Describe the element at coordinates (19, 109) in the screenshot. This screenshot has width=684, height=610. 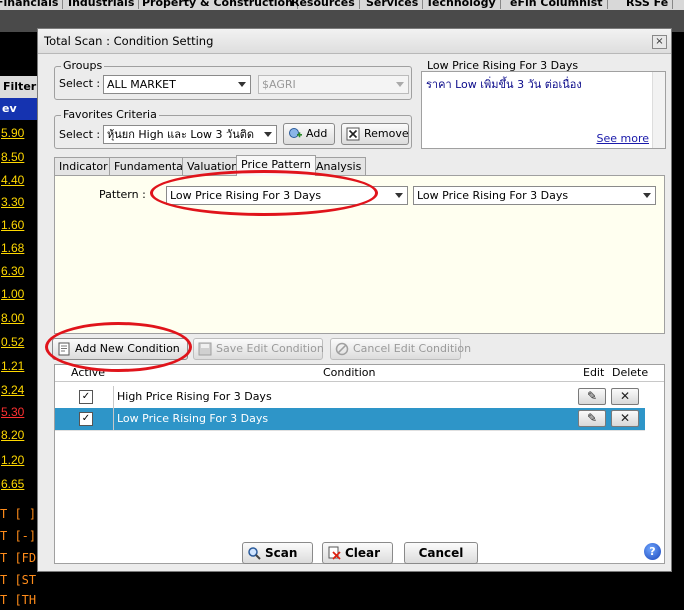
I see `column-header: ev` at that location.